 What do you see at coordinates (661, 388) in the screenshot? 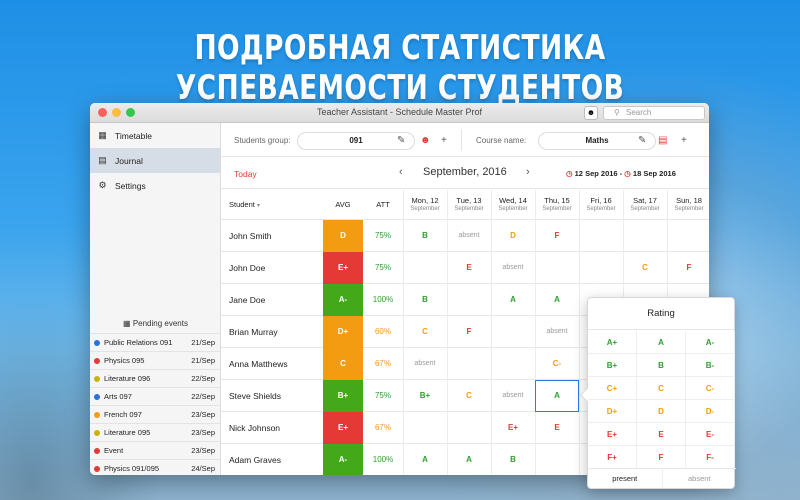
I see `rating-option: C` at bounding box center [661, 388].